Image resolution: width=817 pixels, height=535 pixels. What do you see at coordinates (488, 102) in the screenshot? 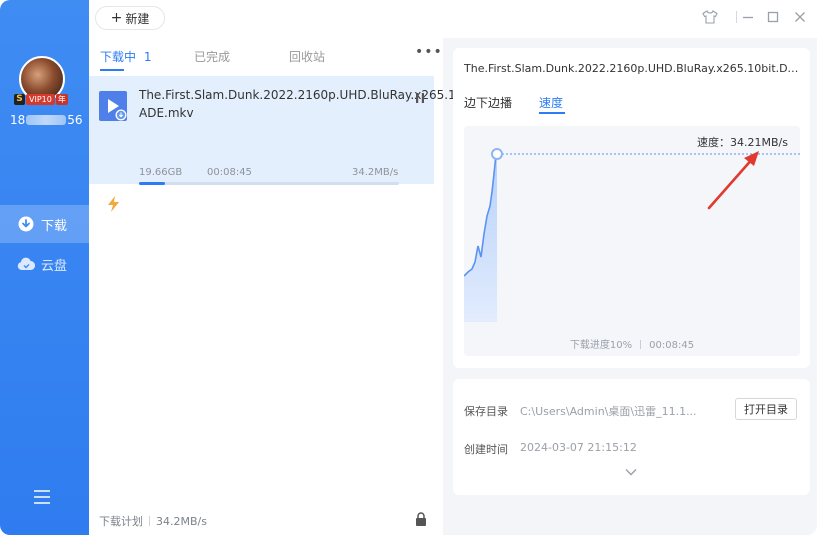
I see `tab-stream-play: 边下边播` at bounding box center [488, 102].